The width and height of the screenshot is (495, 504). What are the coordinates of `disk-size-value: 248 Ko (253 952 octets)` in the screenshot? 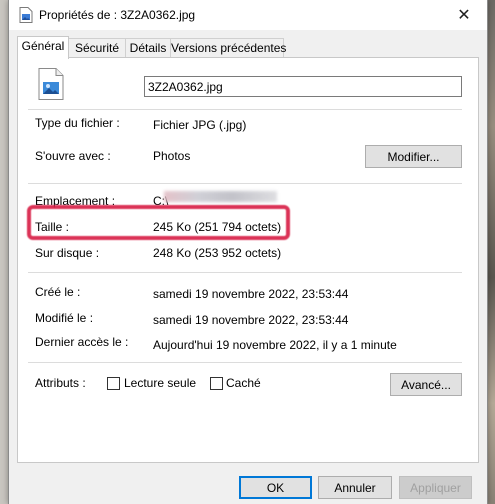 It's located at (217, 253).